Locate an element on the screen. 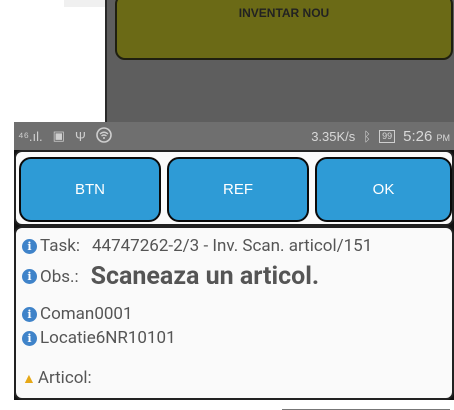 The image size is (454, 410). locatie-row: i Locatie 6NR10101 is located at coordinates (99, 338).